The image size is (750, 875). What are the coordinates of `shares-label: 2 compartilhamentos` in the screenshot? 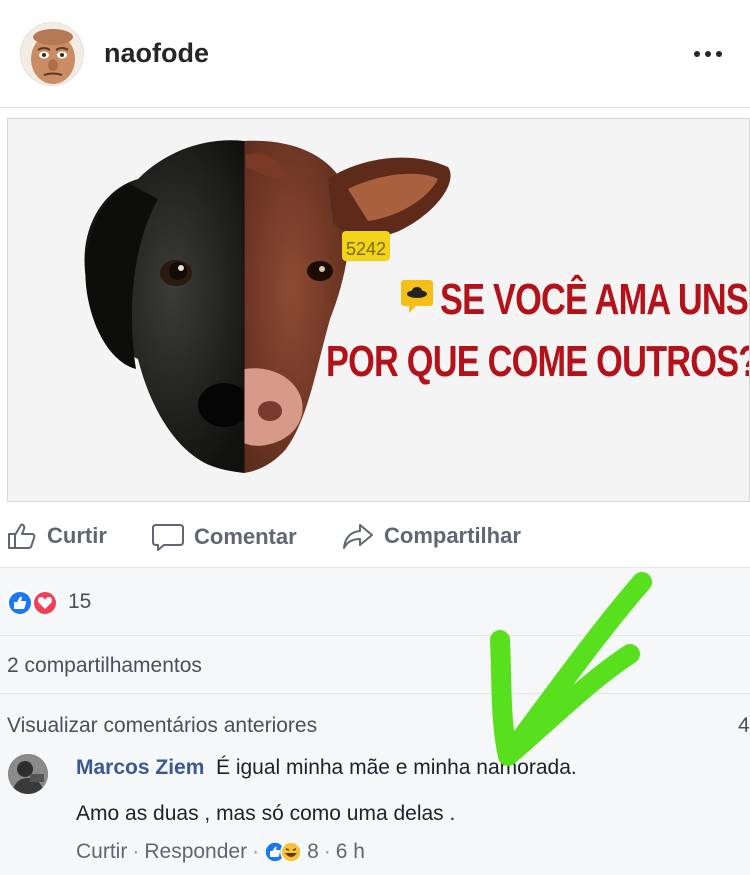 It's located at (104, 665).